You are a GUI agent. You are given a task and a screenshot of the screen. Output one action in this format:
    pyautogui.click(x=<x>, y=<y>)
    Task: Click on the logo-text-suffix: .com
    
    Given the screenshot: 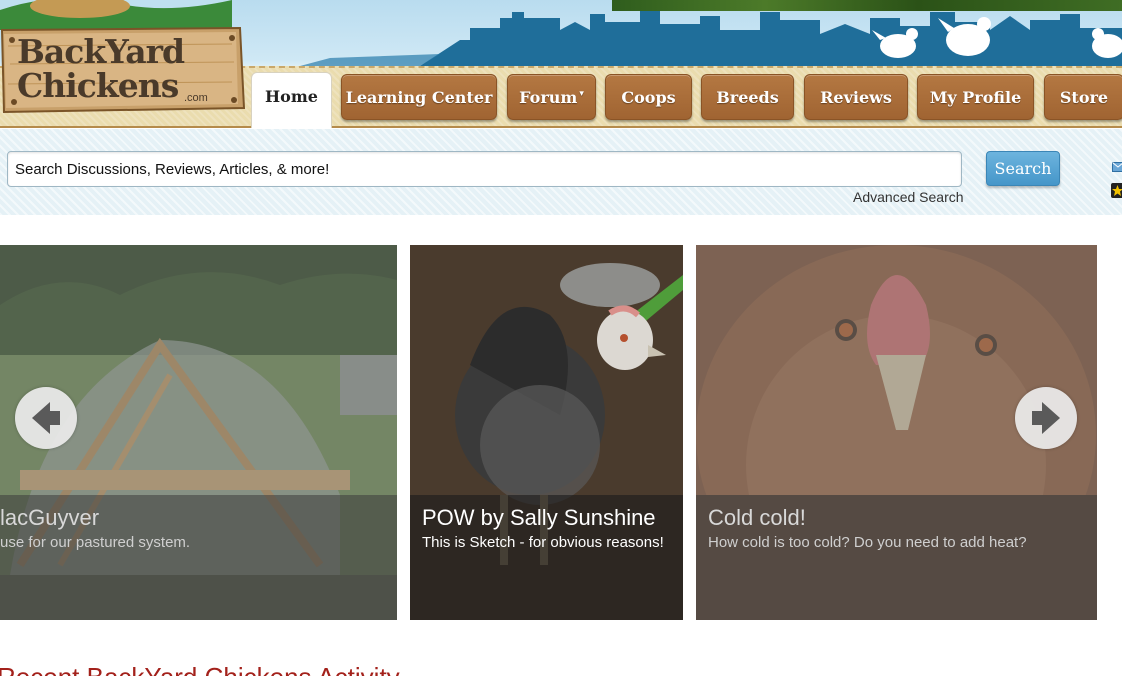 What is the action you would take?
    pyautogui.click(x=196, y=98)
    